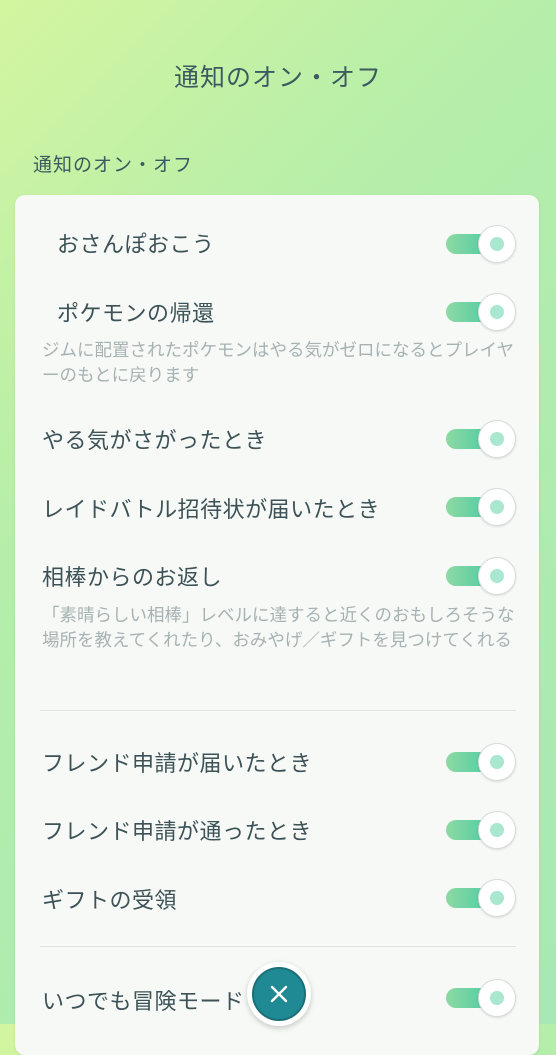  Describe the element at coordinates (143, 1002) in the screenshot. I see `setting-label-adventure-sync-main: いつでも冒険モード` at that location.